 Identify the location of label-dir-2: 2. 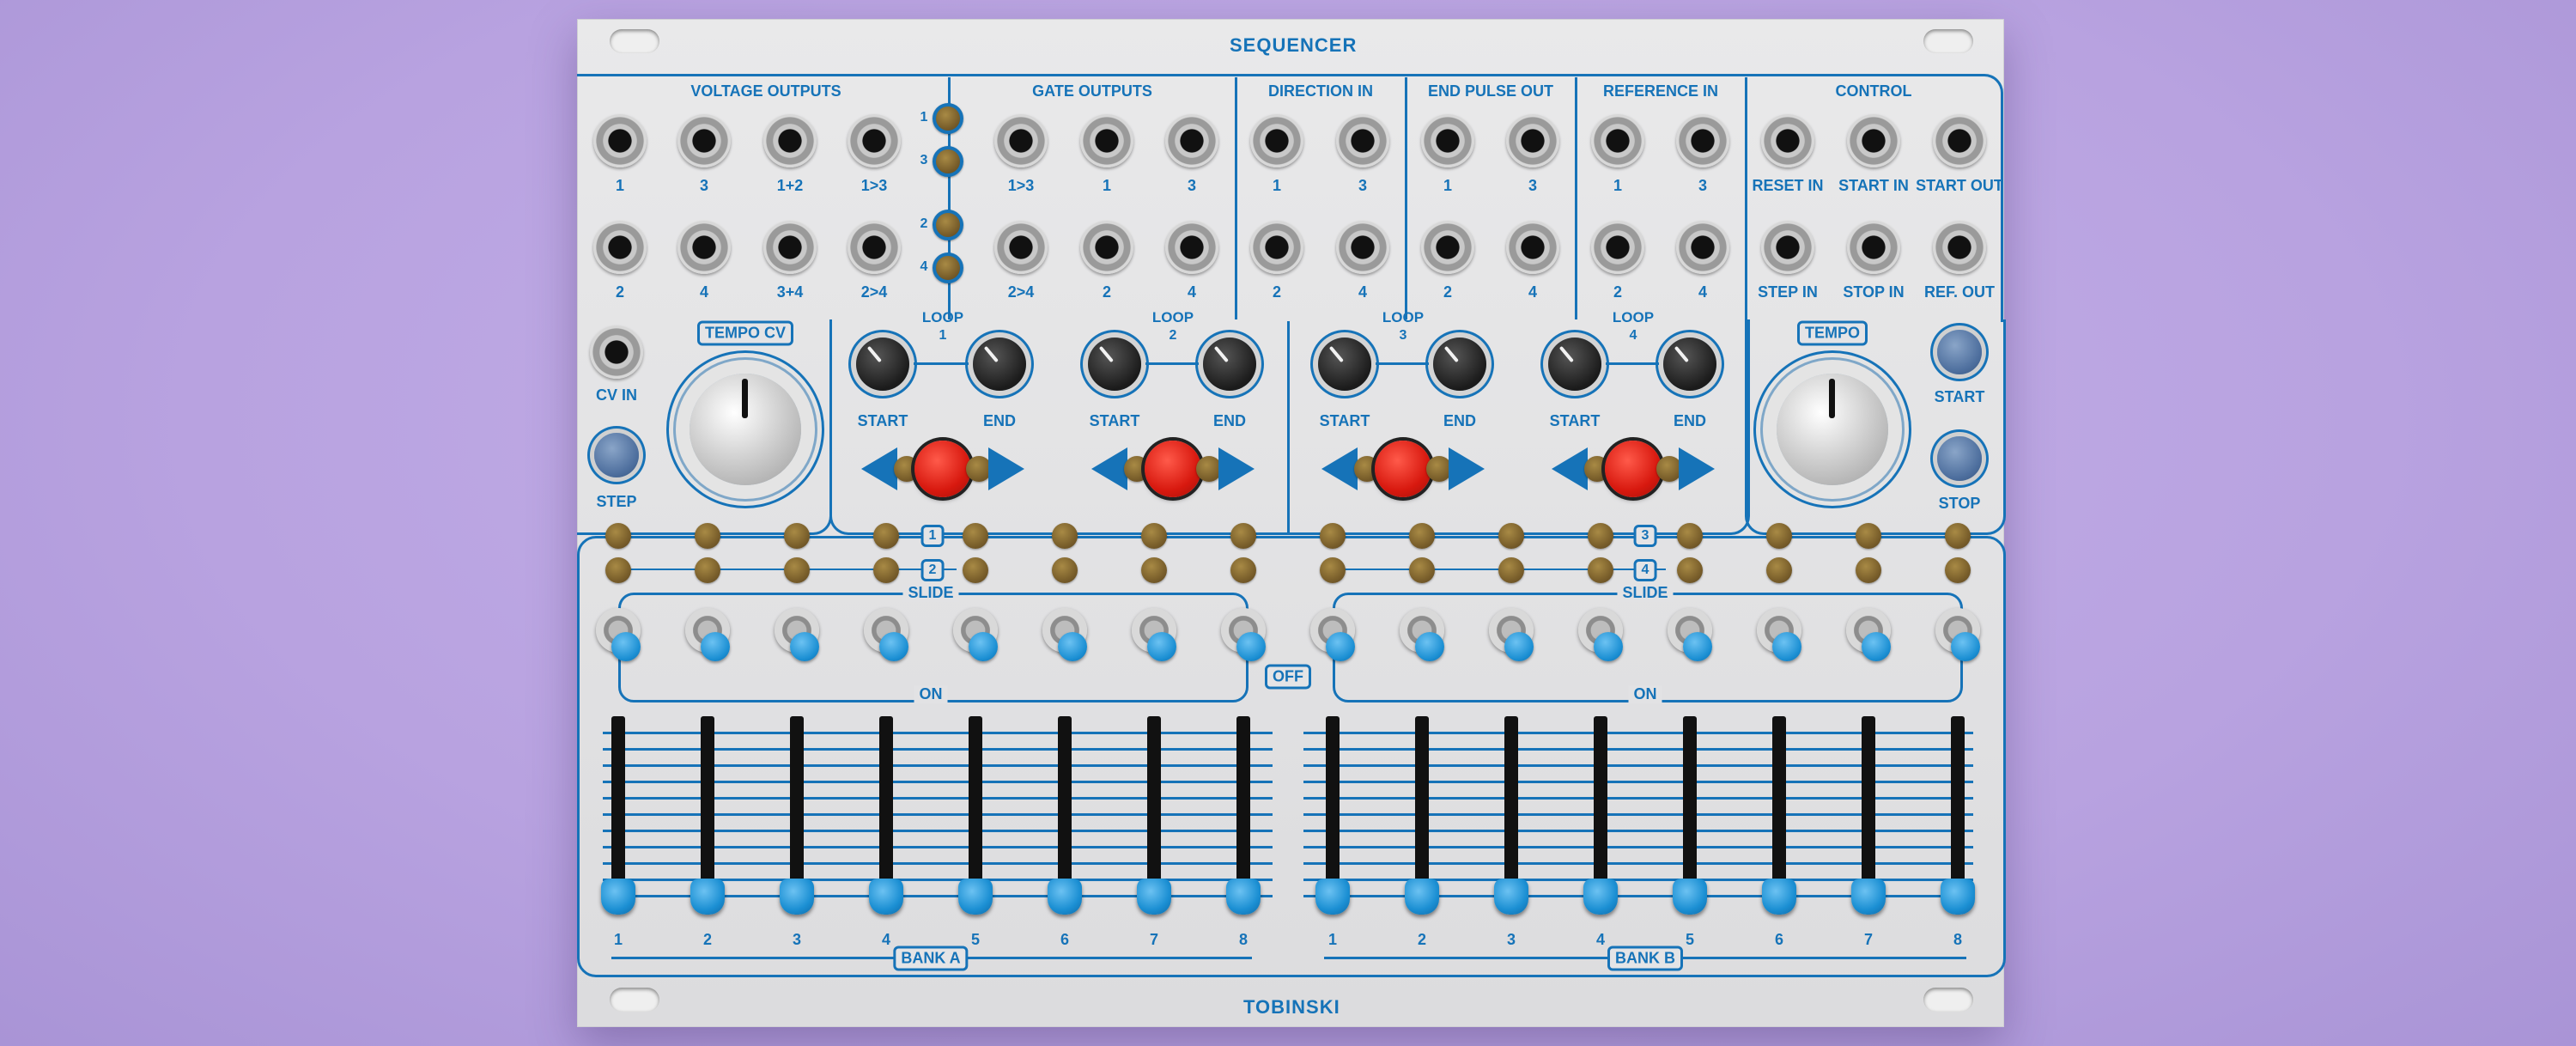
(1277, 292).